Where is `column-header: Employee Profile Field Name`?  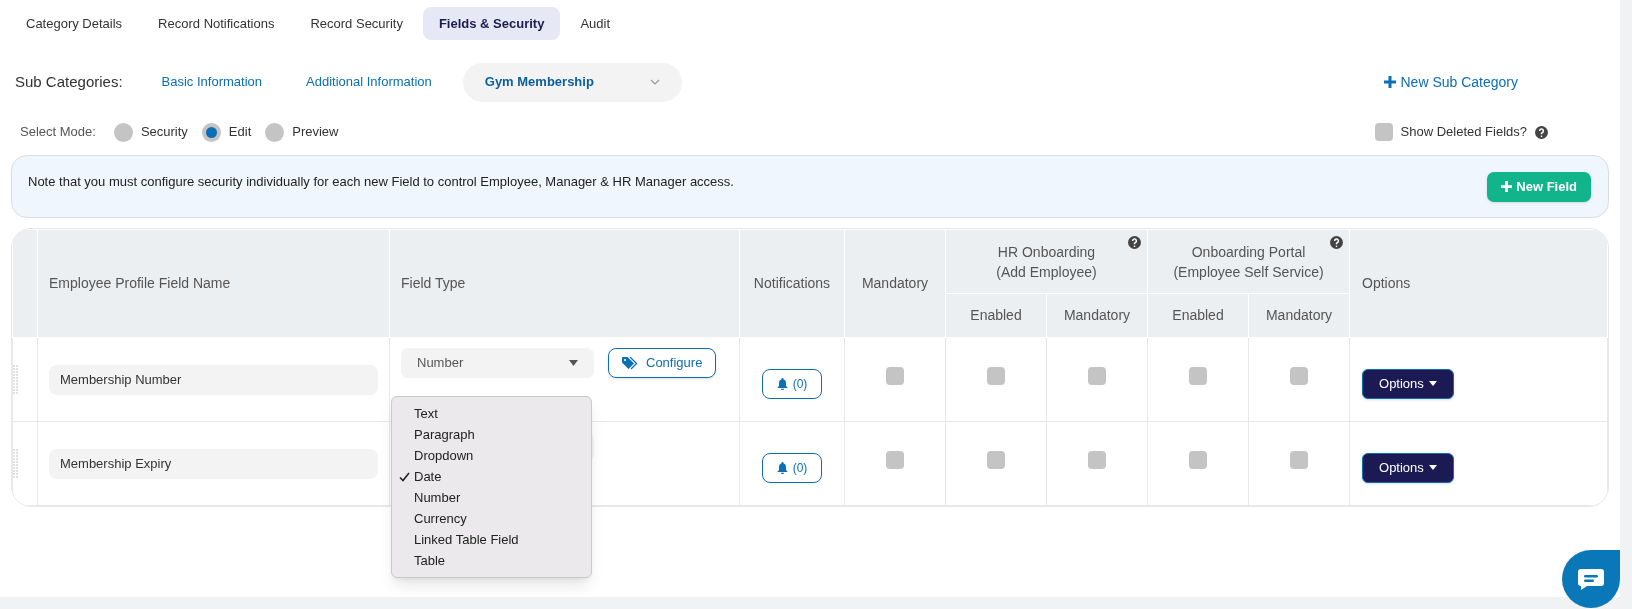 column-header: Employee Profile Field Name is located at coordinates (140, 283).